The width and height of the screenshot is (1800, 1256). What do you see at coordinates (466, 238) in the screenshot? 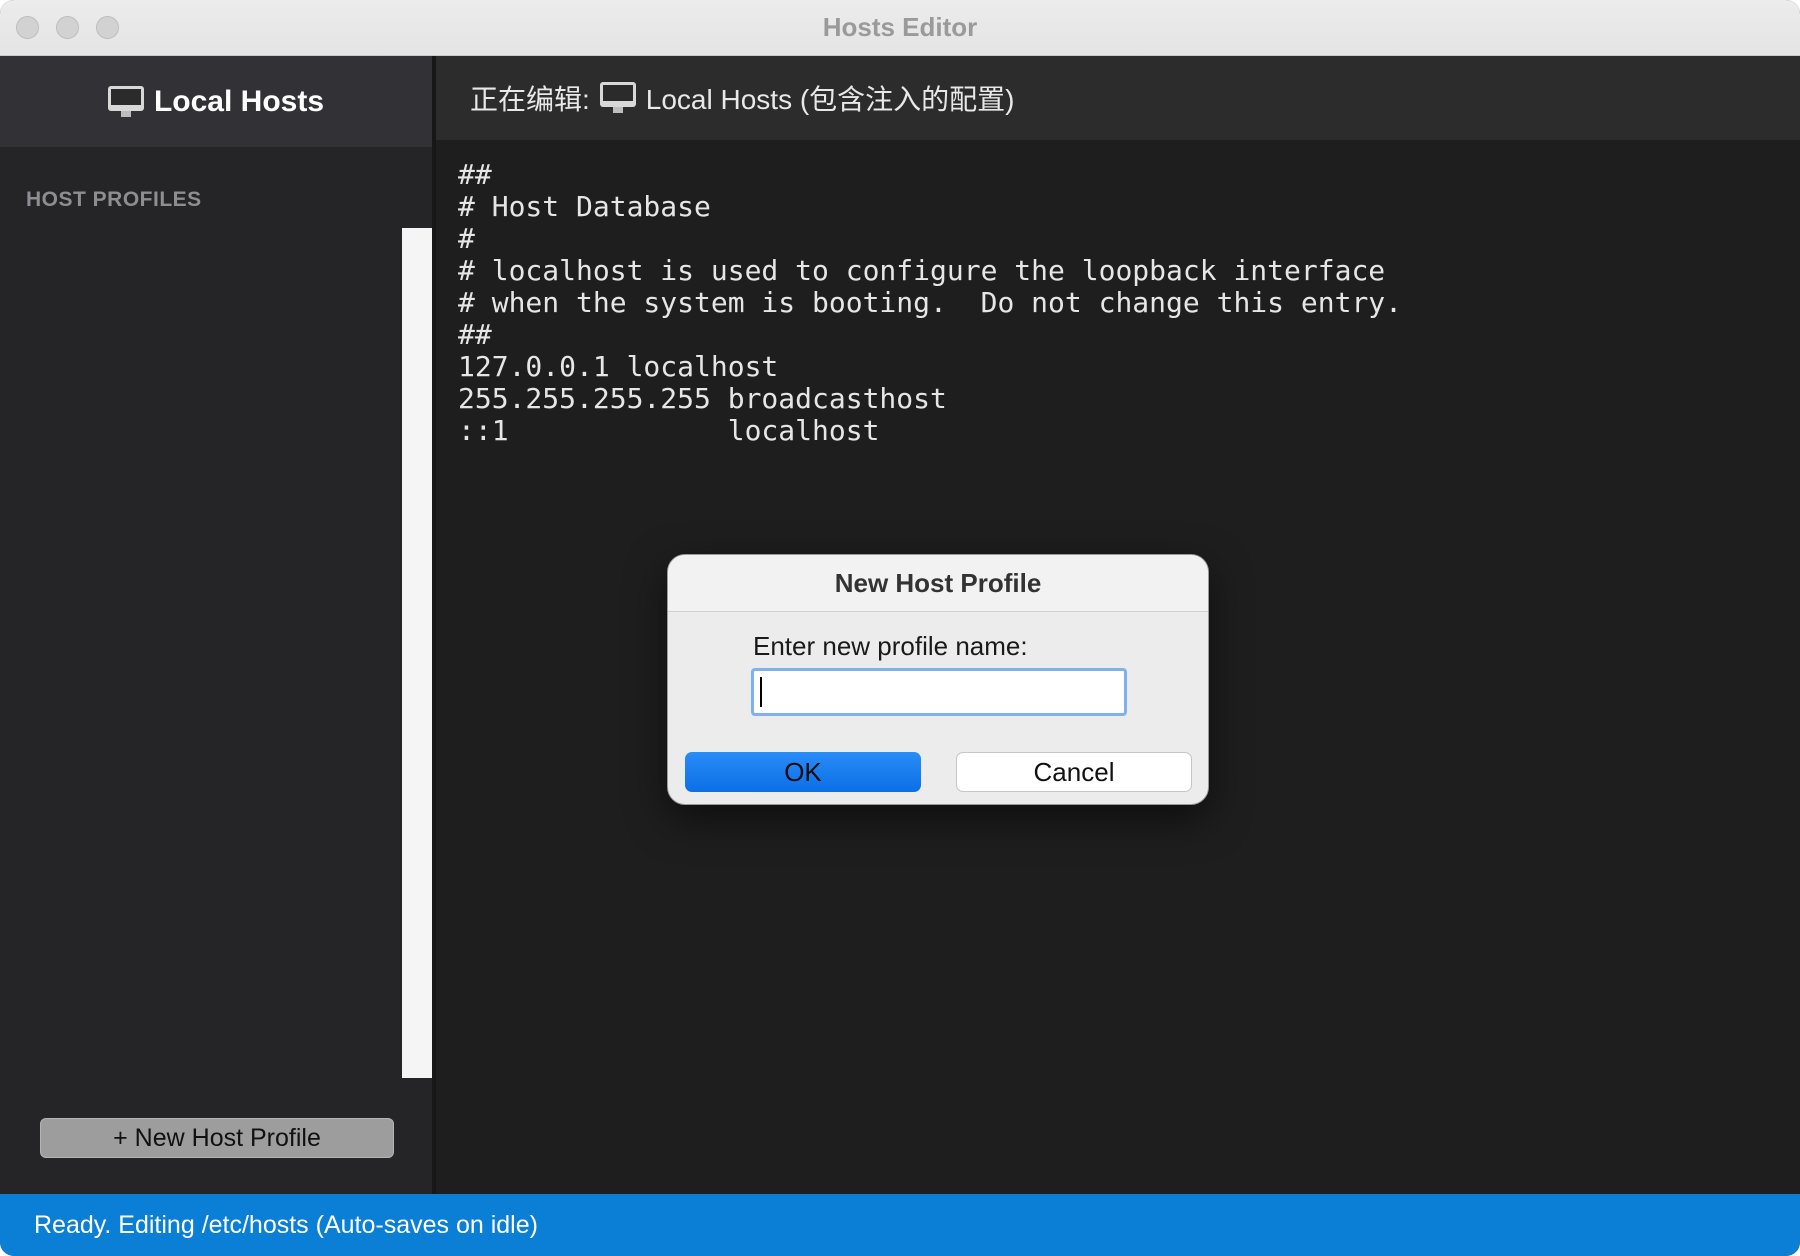
I see `editor-line: #` at bounding box center [466, 238].